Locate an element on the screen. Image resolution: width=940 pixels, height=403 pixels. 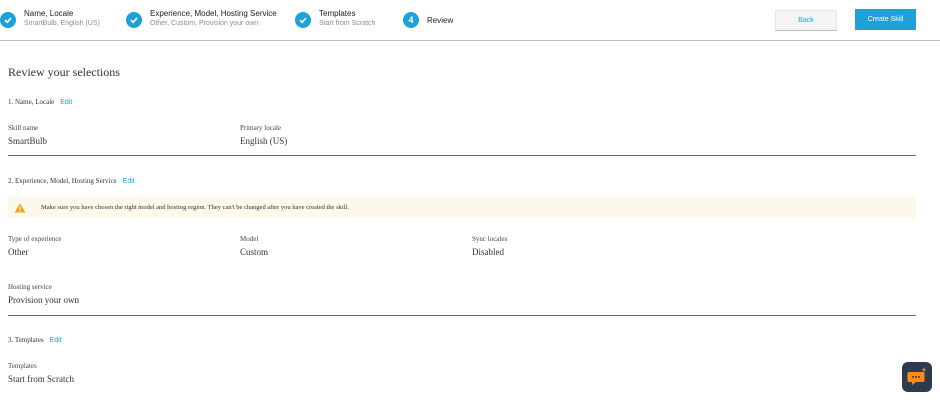
section-title: 1. Name, Locale is located at coordinates (31, 102).